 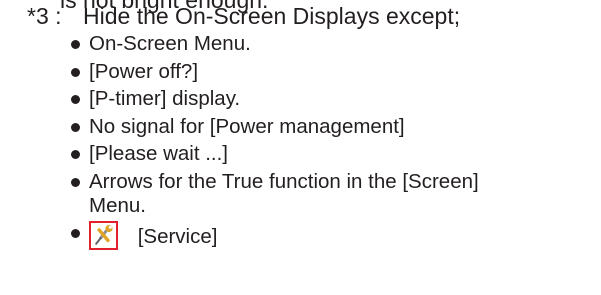 What do you see at coordinates (144, 71) in the screenshot?
I see `list-item-text: [Power off?]` at bounding box center [144, 71].